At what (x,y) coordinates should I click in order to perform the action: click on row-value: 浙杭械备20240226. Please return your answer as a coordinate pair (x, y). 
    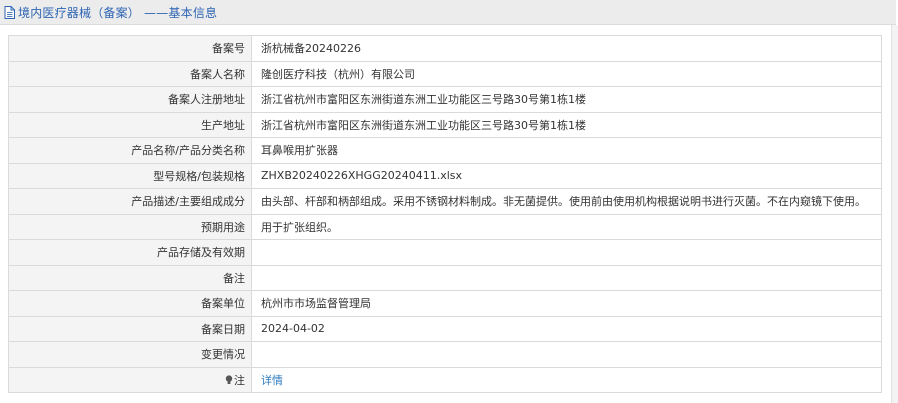
    Looking at the image, I should click on (566, 48).